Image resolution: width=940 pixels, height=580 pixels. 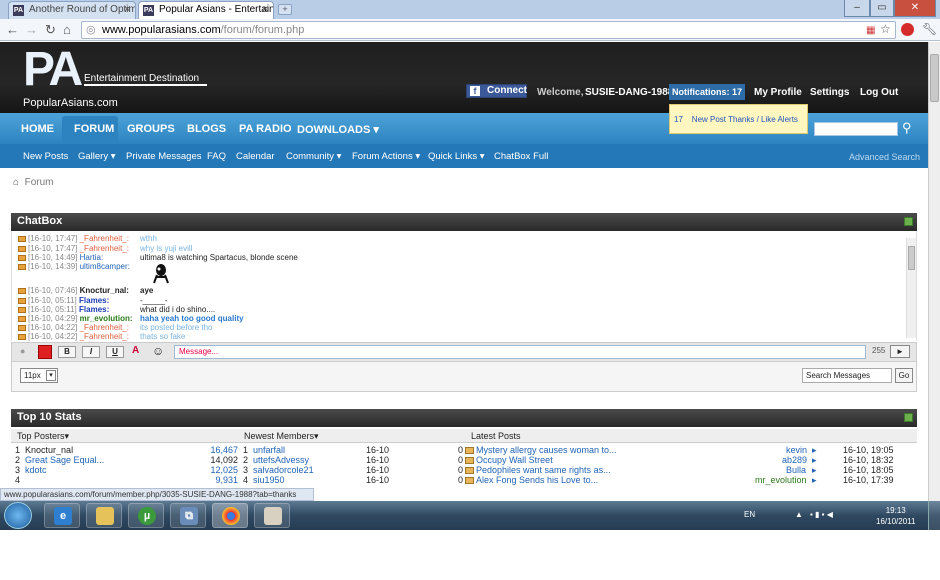 What do you see at coordinates (230, 515) in the screenshot?
I see `taskbar-chrome` at bounding box center [230, 515].